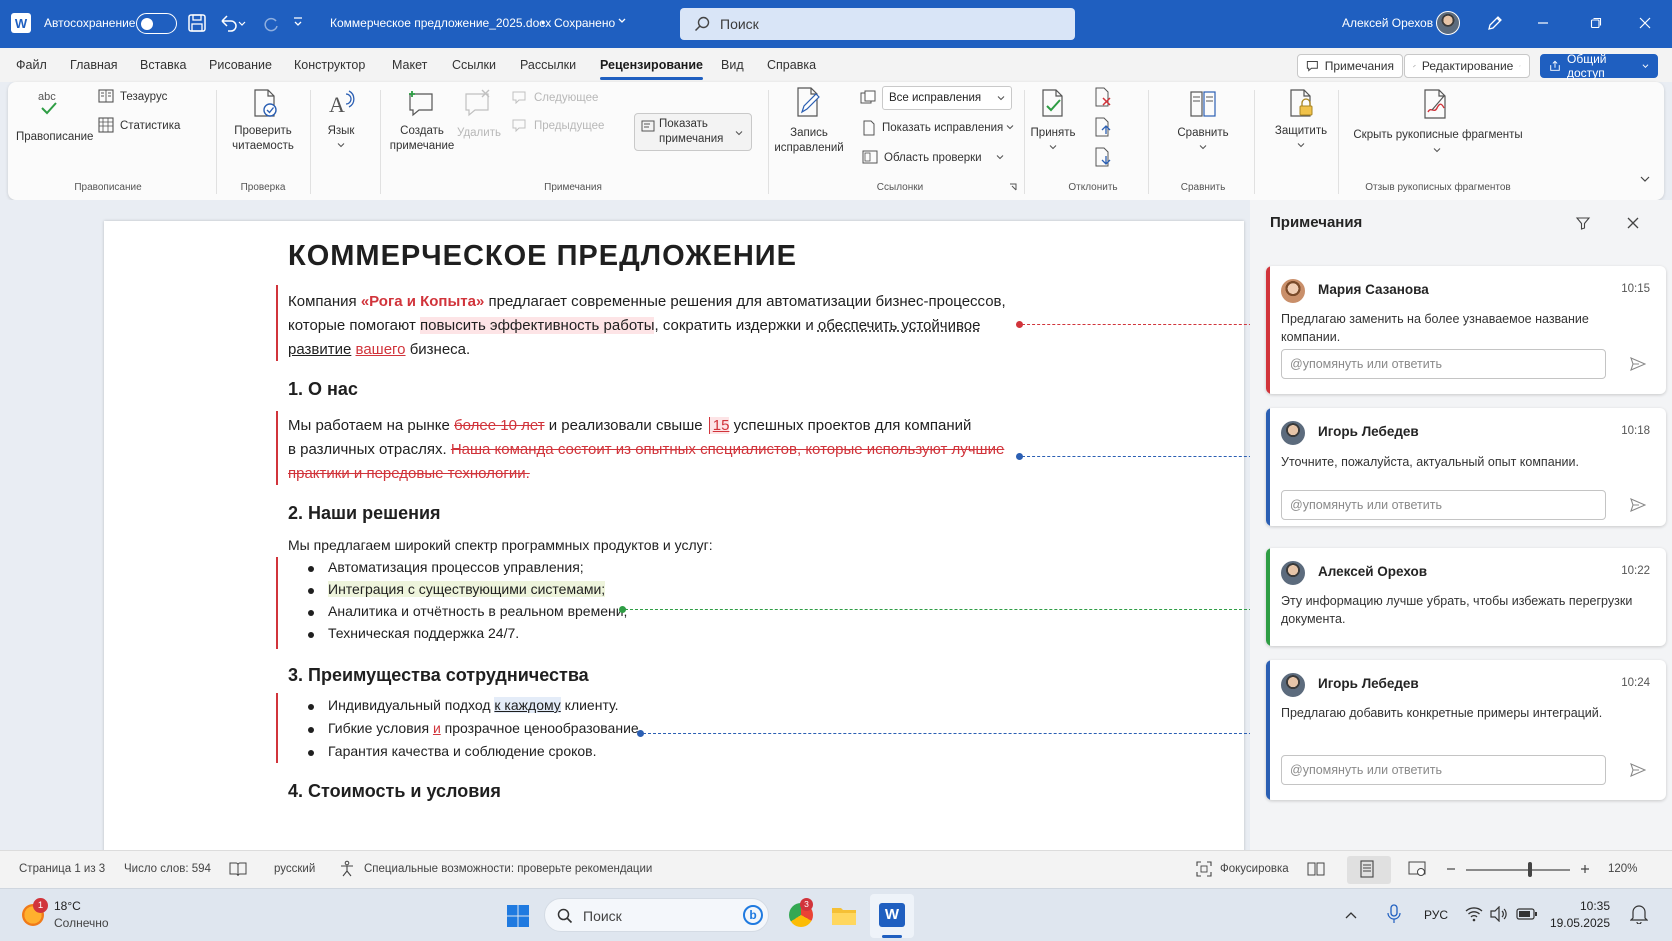 The image size is (1672, 941). I want to click on zoom-slider-thumb, so click(1530, 869).